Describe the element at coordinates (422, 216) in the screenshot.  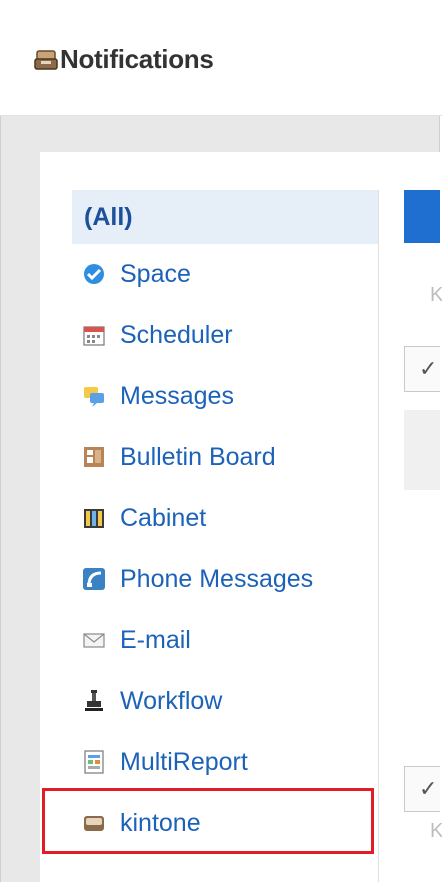
I see `primary-action-button` at that location.